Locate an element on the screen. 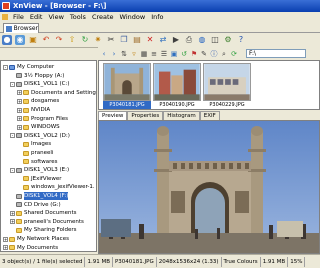  copy-icon: ❐ is located at coordinates (124, 40).